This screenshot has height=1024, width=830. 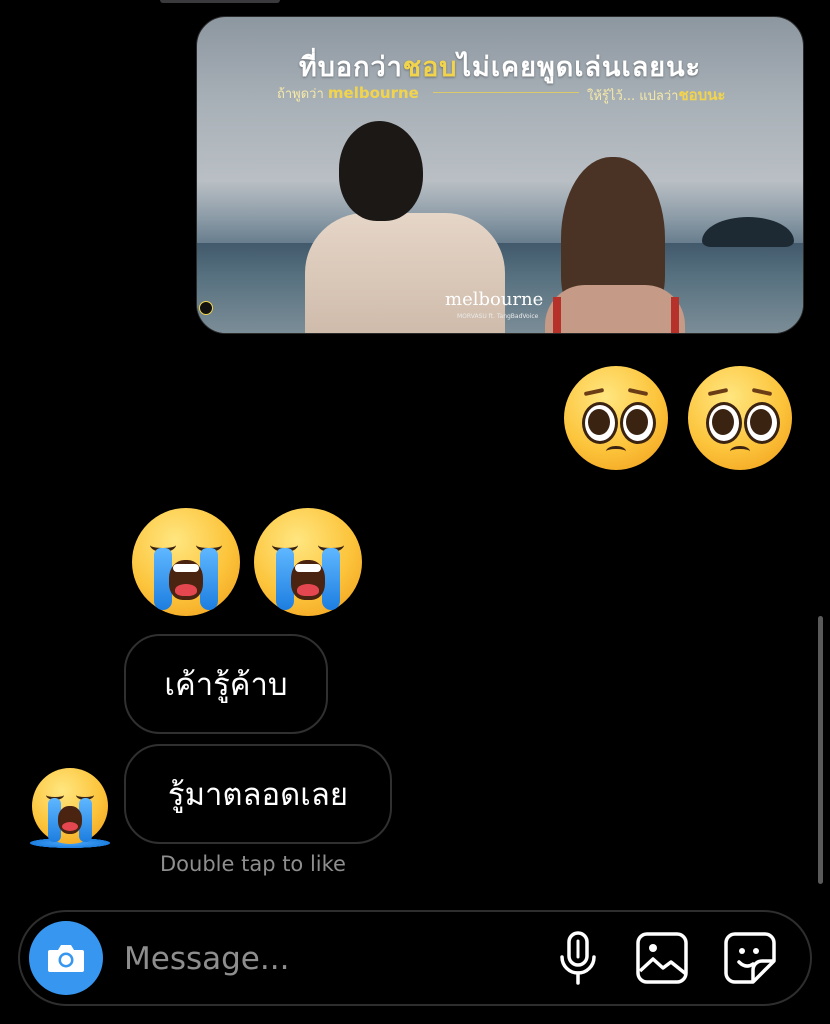 I want to click on camera-button, so click(x=66, y=958).